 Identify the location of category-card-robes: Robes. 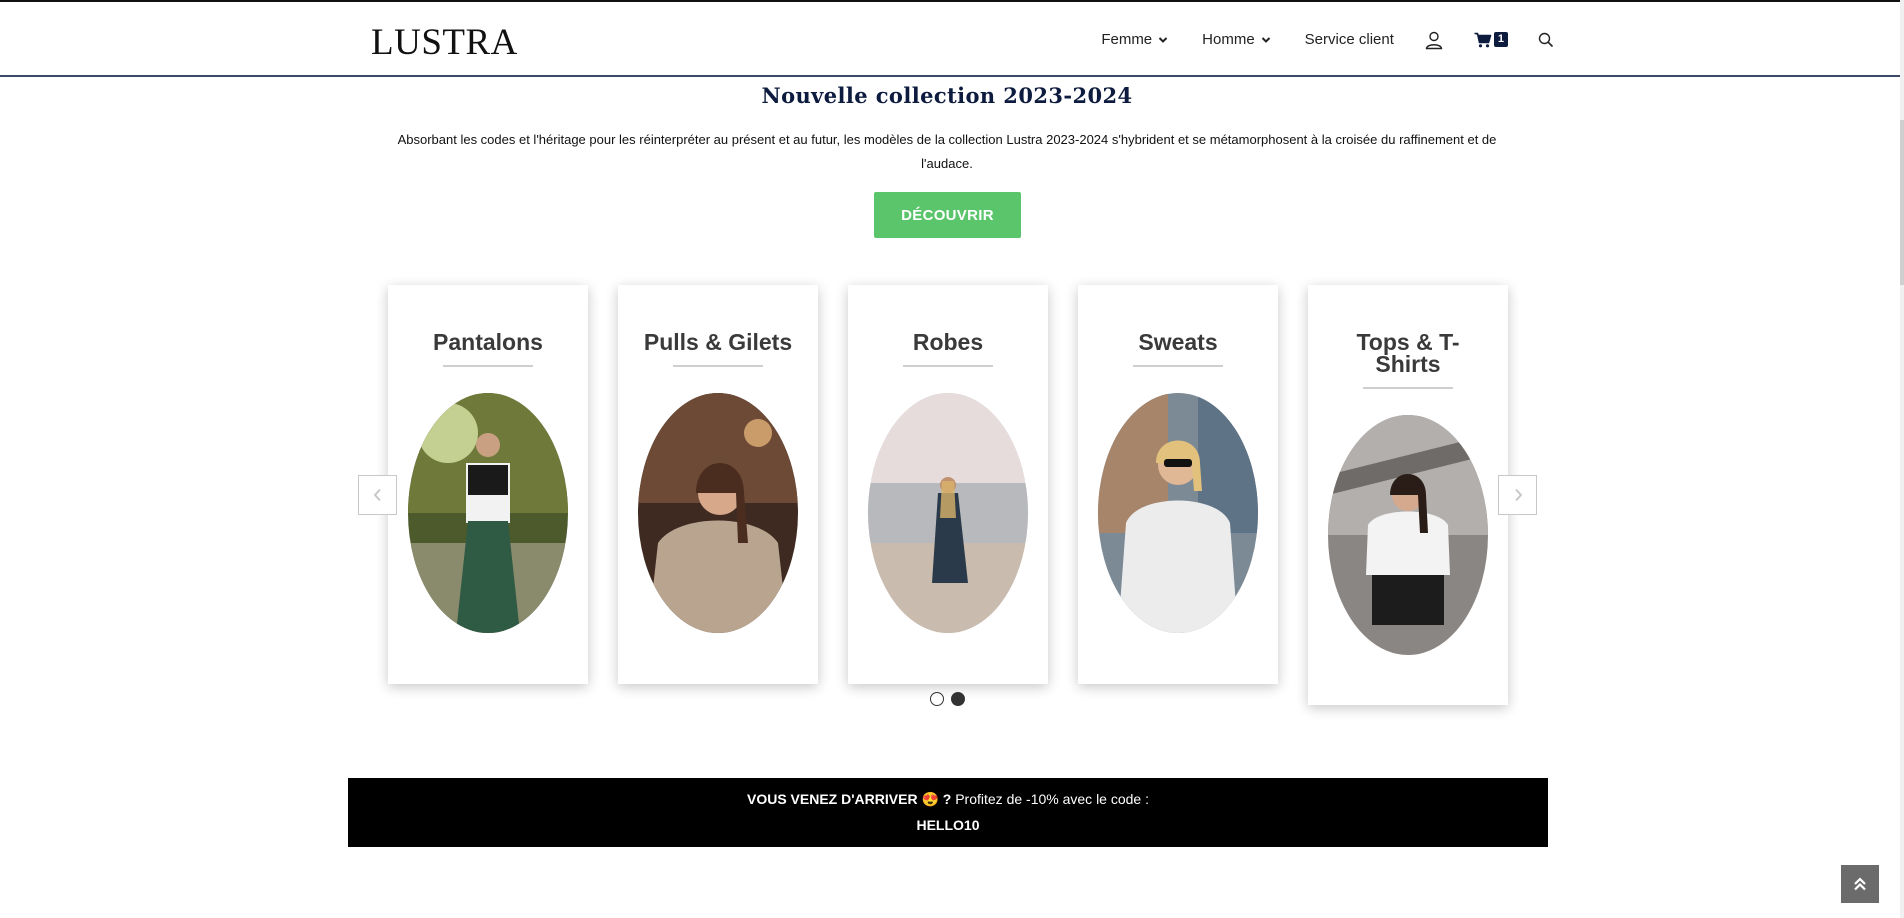
(948, 484).